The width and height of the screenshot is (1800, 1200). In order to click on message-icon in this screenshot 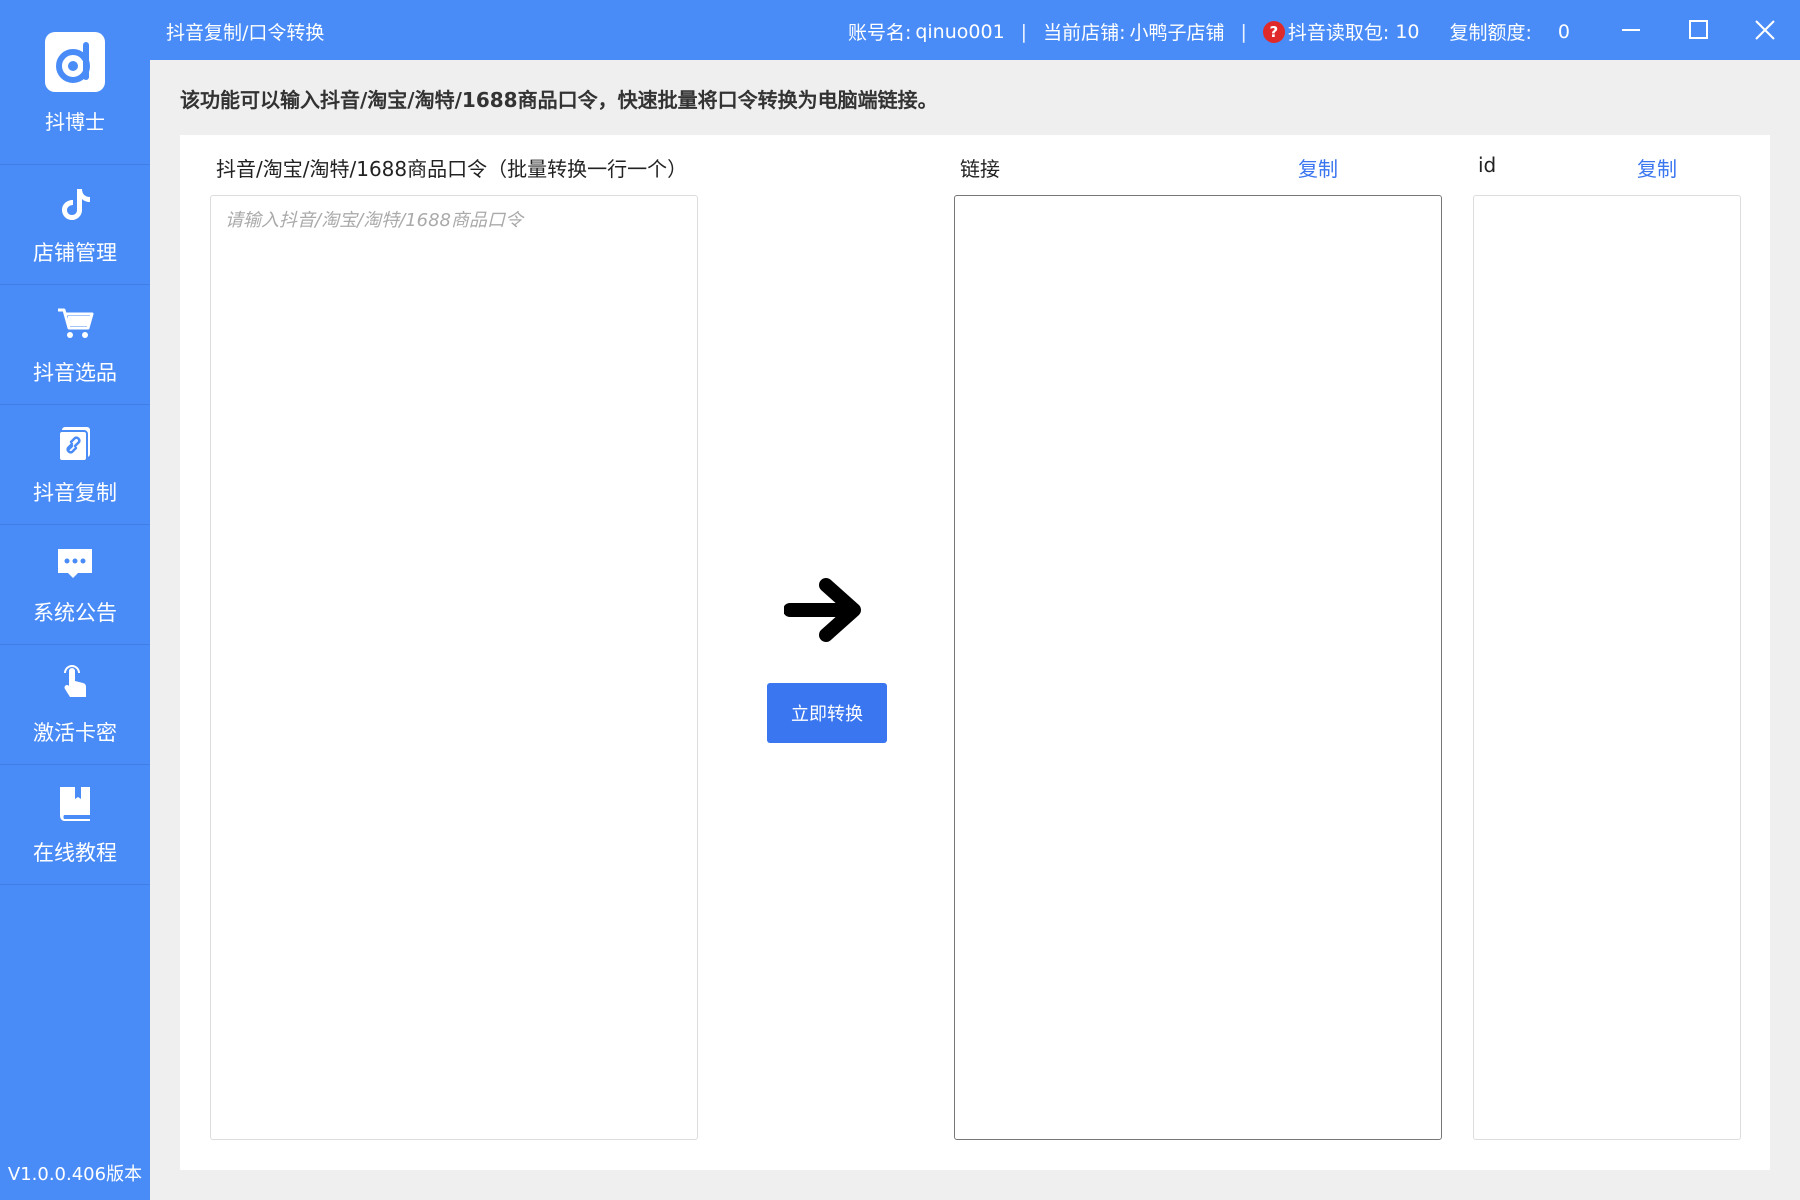, I will do `click(75, 563)`.